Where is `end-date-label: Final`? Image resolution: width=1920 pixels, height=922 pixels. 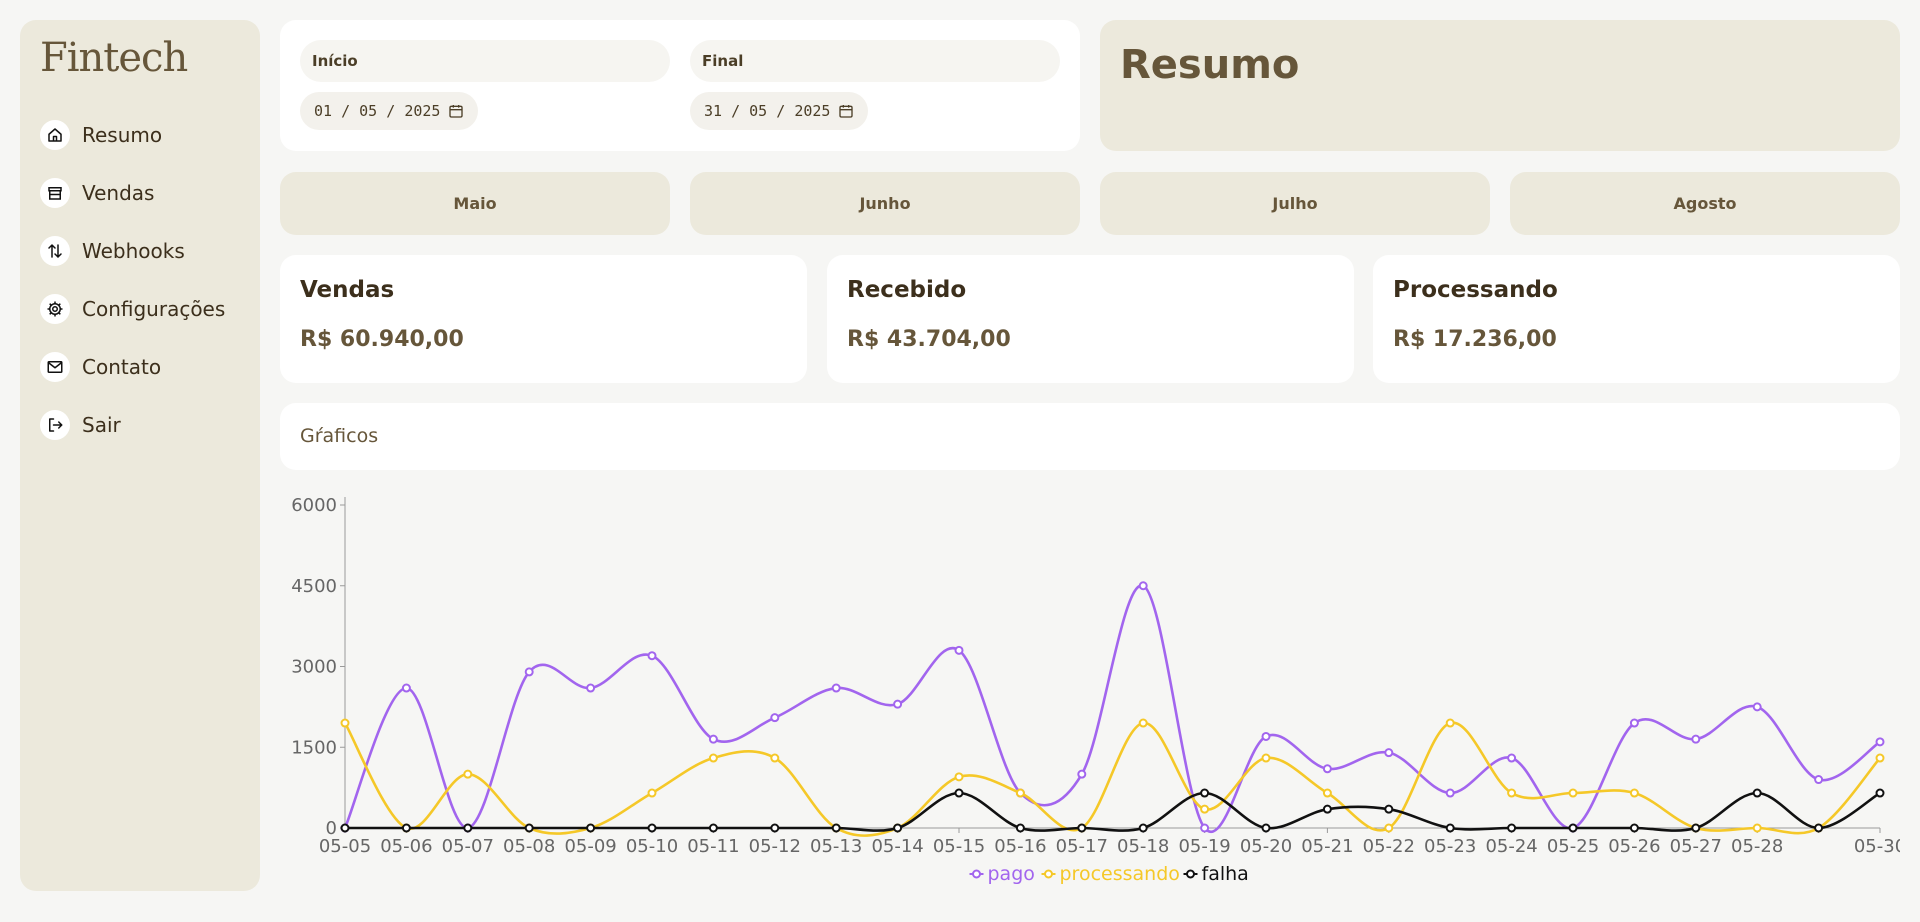 end-date-label: Final is located at coordinates (875, 61).